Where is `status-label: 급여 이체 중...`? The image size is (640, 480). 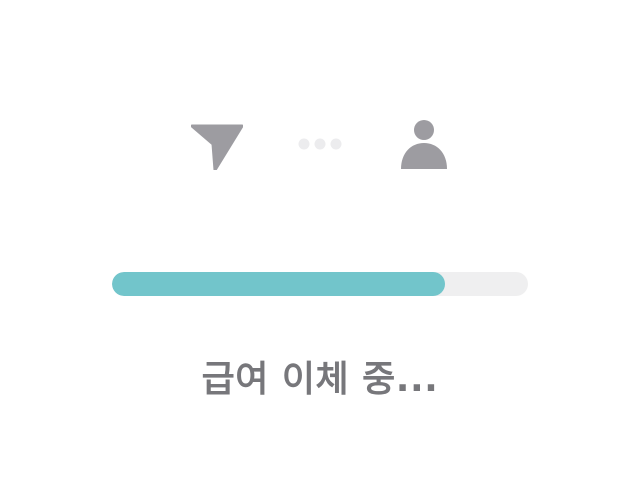 status-label: 급여 이체 중... is located at coordinates (320, 379).